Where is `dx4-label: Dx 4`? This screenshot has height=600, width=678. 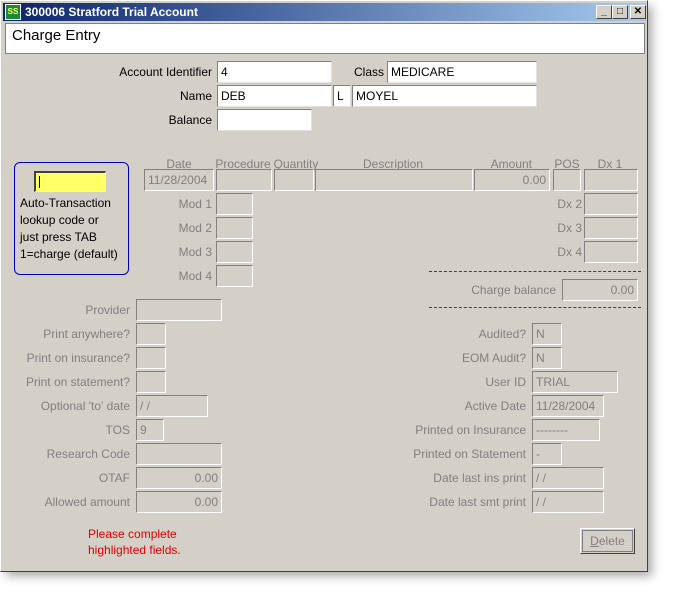 dx4-label: Dx 4 is located at coordinates (569, 252).